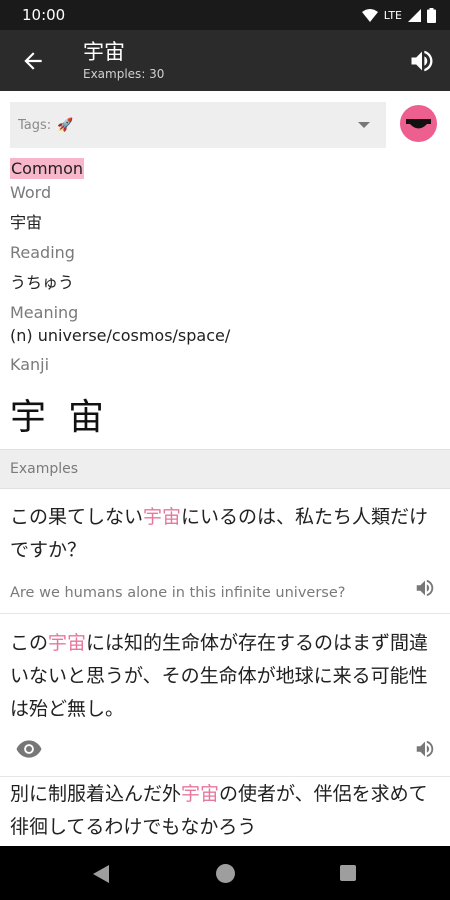  Describe the element at coordinates (225, 60) in the screenshot. I see `app-bar: 宇宙 Examples: 30` at that location.